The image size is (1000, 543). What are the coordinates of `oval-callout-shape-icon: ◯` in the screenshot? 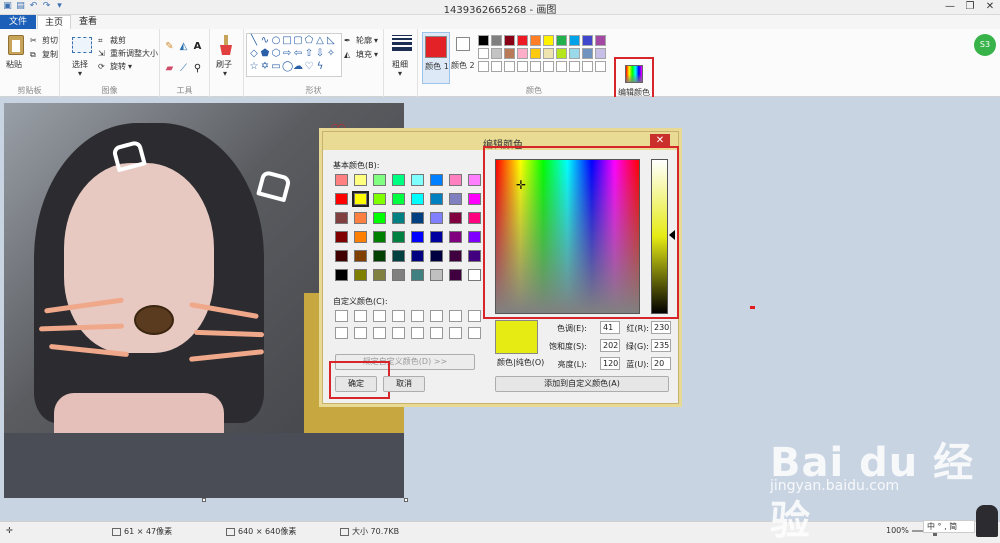 It's located at (287, 67).